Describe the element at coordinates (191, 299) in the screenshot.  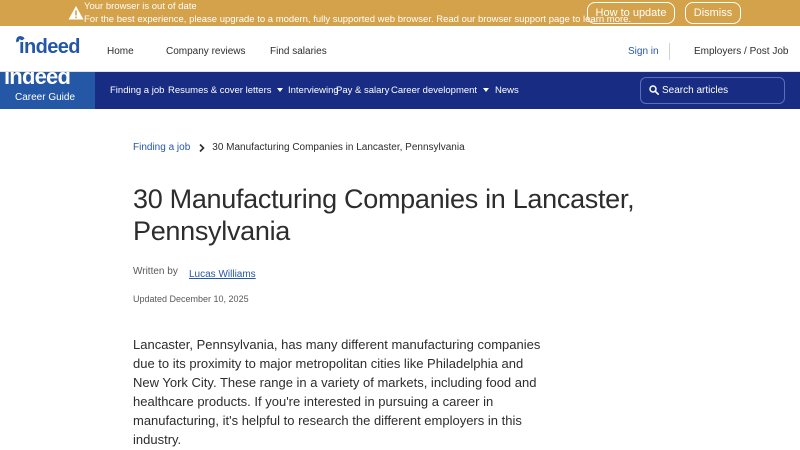
I see `updated-date: Updated December 10, 2025` at that location.